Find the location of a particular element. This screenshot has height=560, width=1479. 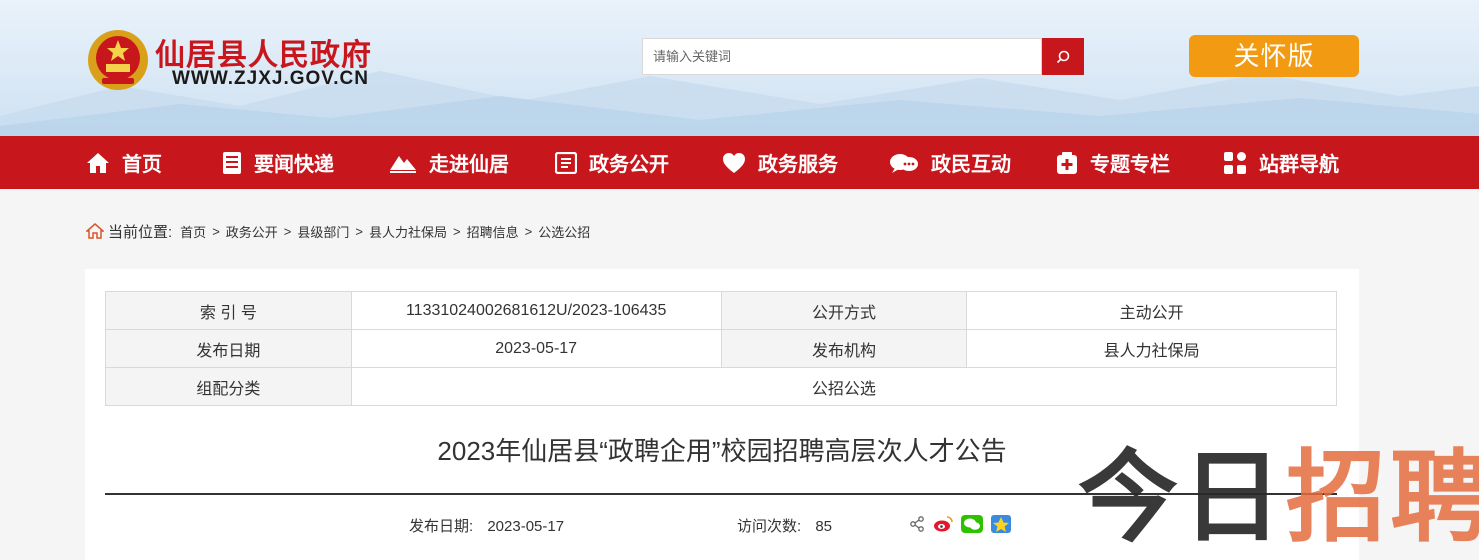

date-value: 2023-05-17 is located at coordinates (536, 348).